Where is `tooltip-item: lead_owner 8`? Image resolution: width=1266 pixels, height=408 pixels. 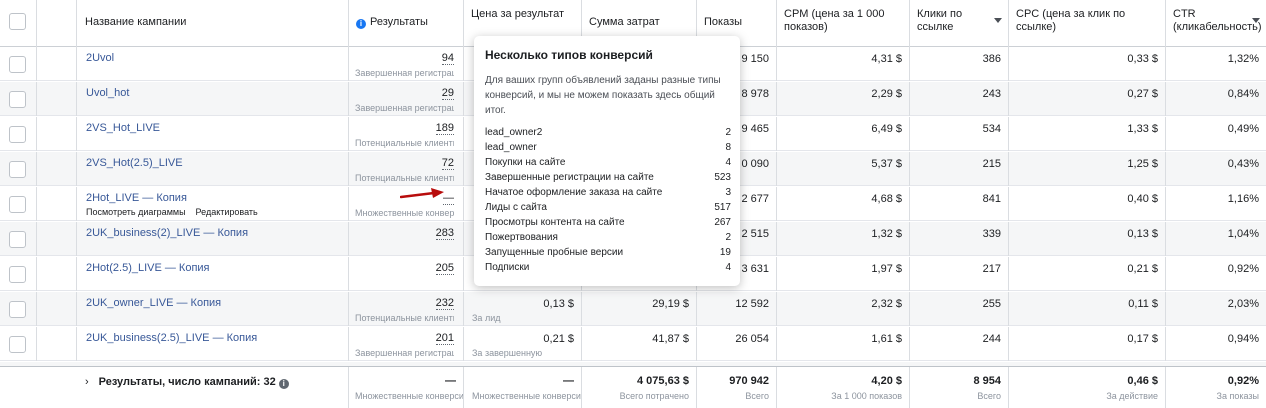 tooltip-item: lead_owner 8 is located at coordinates (608, 147).